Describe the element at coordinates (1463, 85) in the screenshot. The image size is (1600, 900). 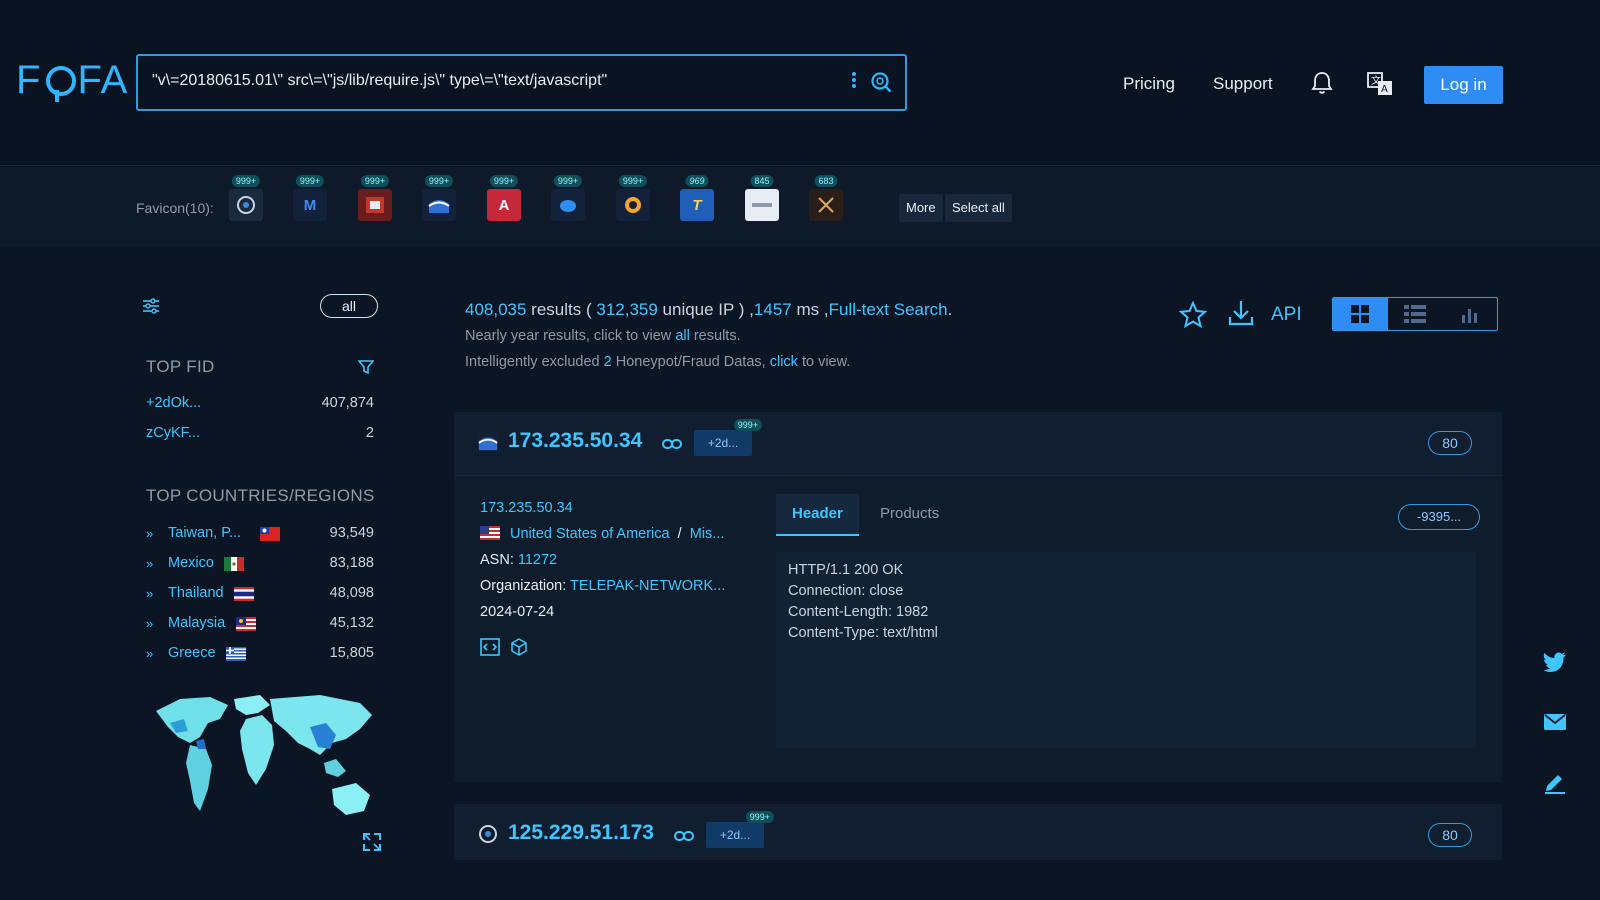
I see `login-button: Log in` at that location.